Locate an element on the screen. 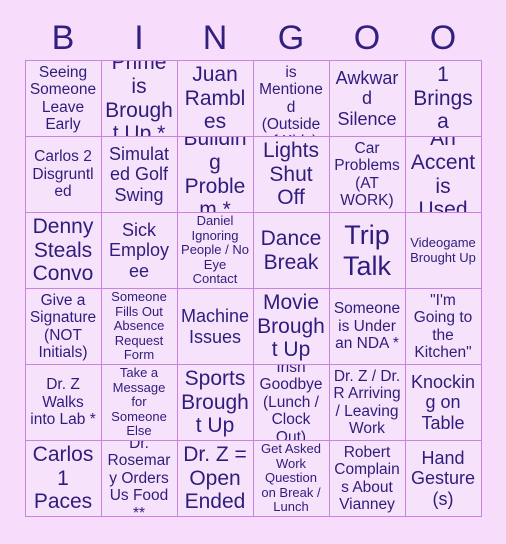 The width and height of the screenshot is (506, 544). bingo-cell-label: Amanda is Mentioned (Outside of Kids) is located at coordinates (291, 98).